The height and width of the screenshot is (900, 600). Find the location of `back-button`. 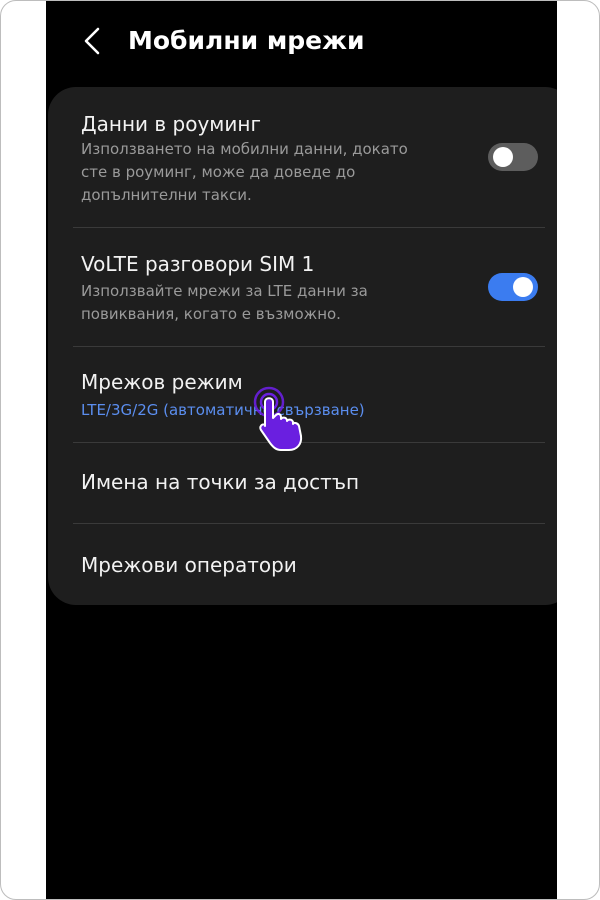

back-button is located at coordinates (92, 41).